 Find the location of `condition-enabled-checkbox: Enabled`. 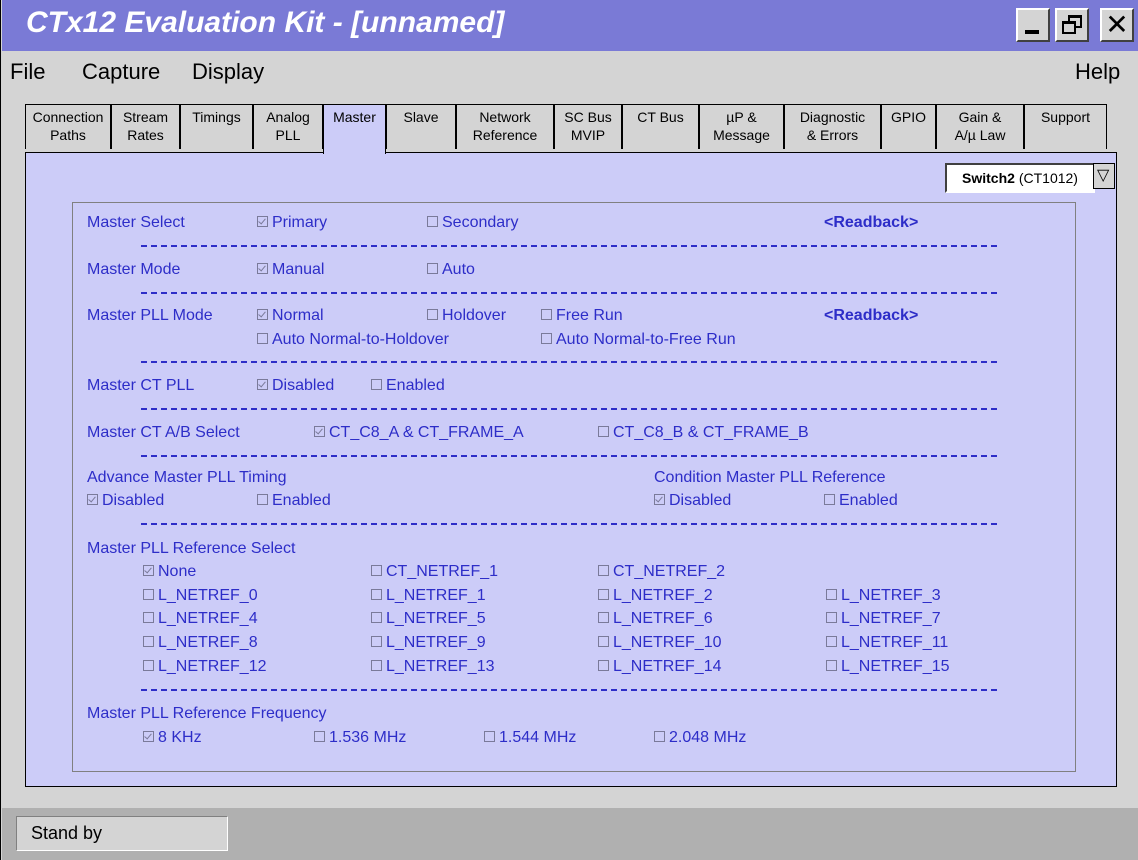

condition-enabled-checkbox: Enabled is located at coordinates (861, 501).